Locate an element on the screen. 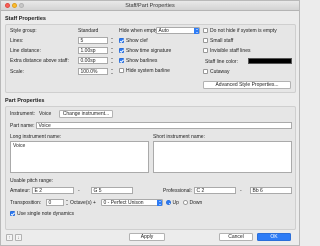 This screenshot has width=320, height=246. lines-input: 5 is located at coordinates (93, 40).